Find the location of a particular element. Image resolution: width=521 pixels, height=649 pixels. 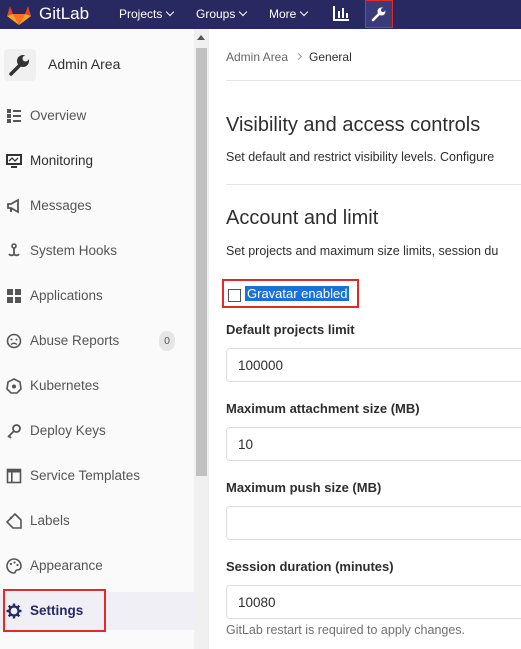

applications-icon is located at coordinates (14, 296).